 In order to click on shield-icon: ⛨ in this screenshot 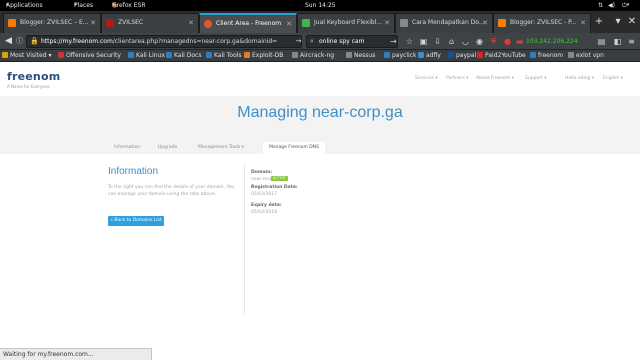, I will do `click(493, 41)`.